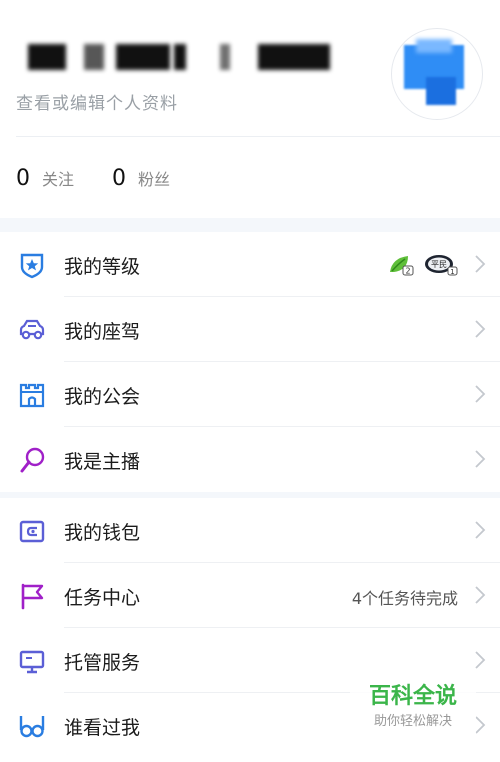 The image size is (500, 762). I want to click on shield-star-icon, so click(32, 266).